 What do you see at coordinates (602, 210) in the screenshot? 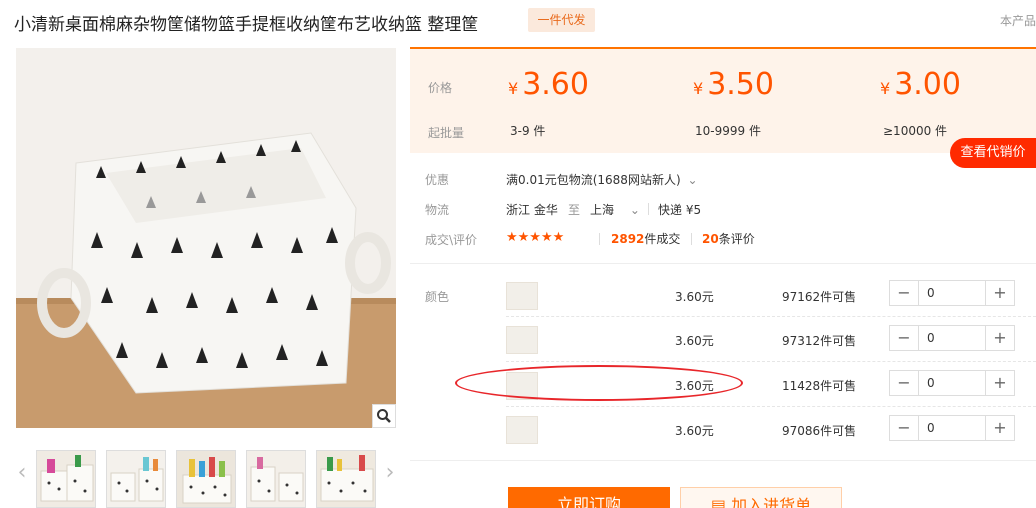
I see `ship-to-value: 上海` at bounding box center [602, 210].